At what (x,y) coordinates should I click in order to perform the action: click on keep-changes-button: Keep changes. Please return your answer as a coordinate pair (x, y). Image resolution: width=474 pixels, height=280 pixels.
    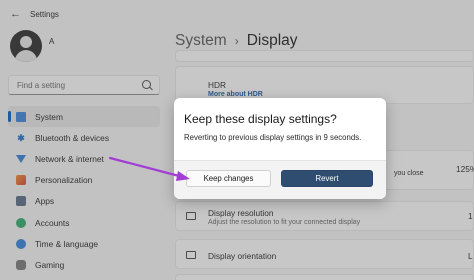
    Looking at the image, I should click on (228, 178).